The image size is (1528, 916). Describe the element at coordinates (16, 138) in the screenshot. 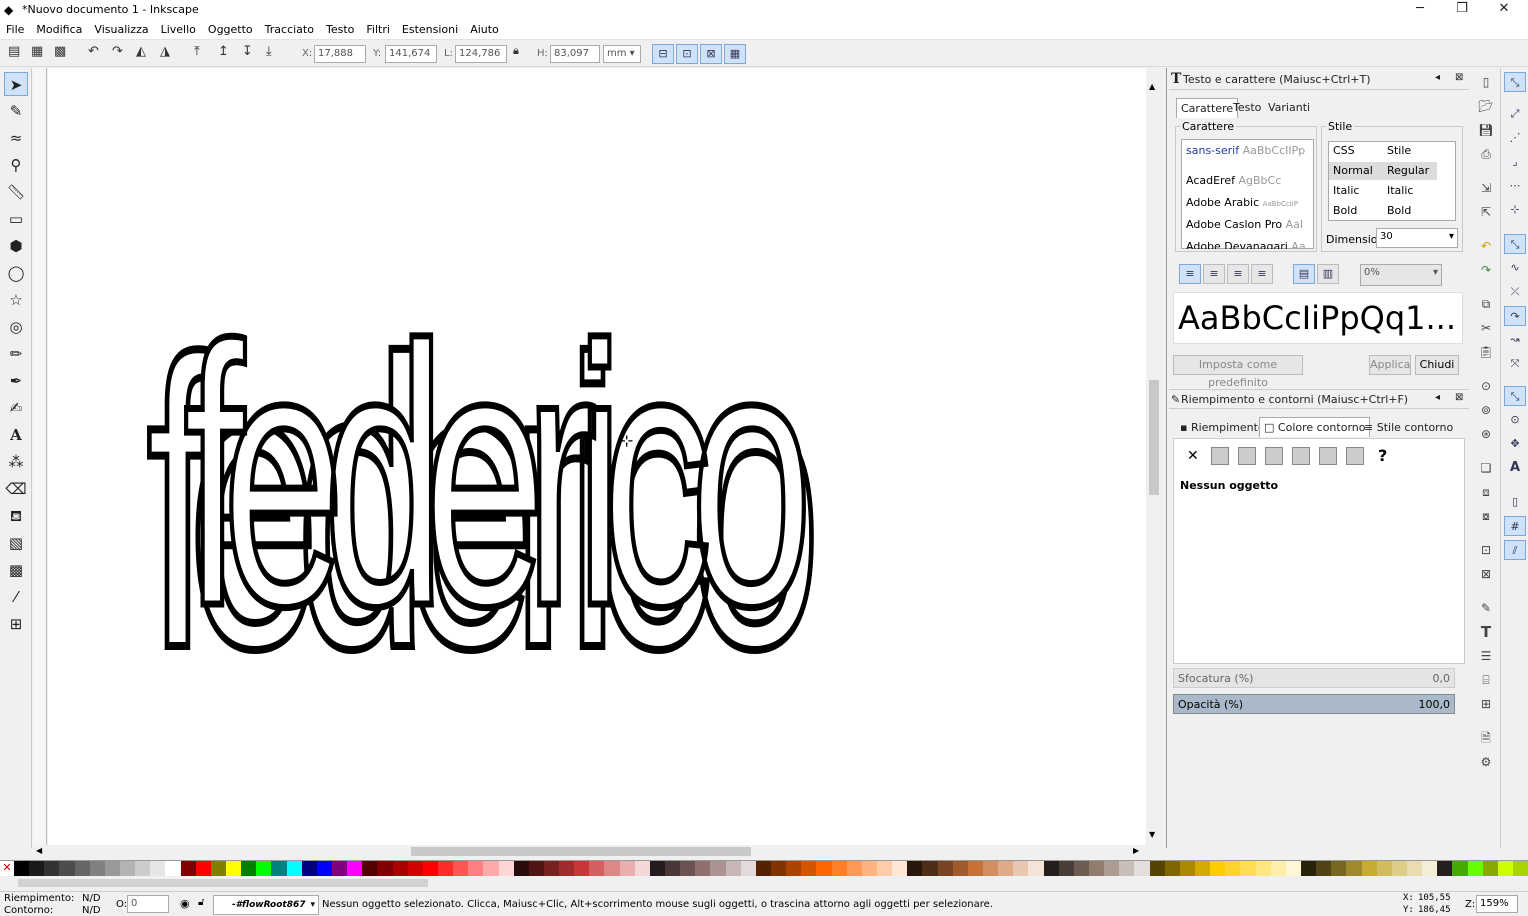

I see `tweak-tool-icon: ≈` at that location.